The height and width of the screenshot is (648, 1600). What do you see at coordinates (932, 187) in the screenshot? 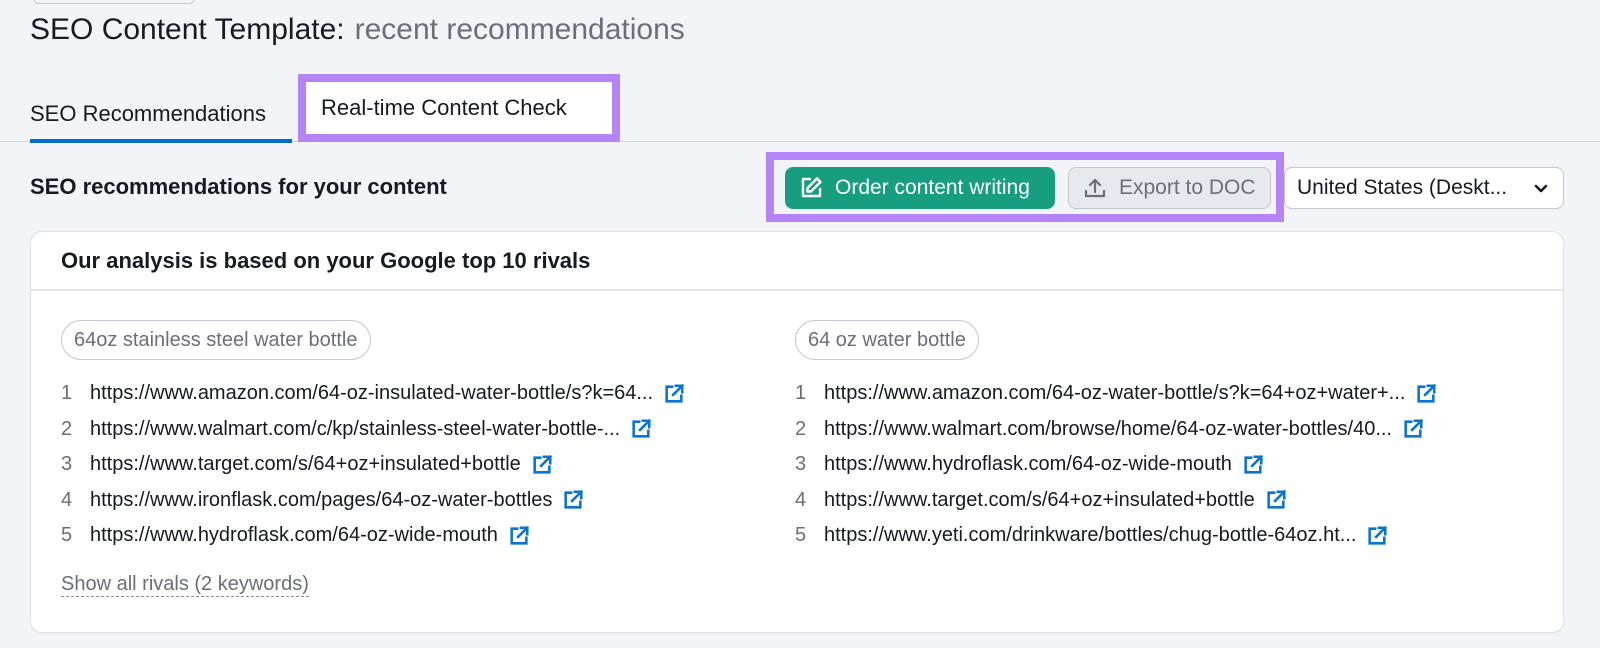
I see `button-label: Order content writing` at bounding box center [932, 187].